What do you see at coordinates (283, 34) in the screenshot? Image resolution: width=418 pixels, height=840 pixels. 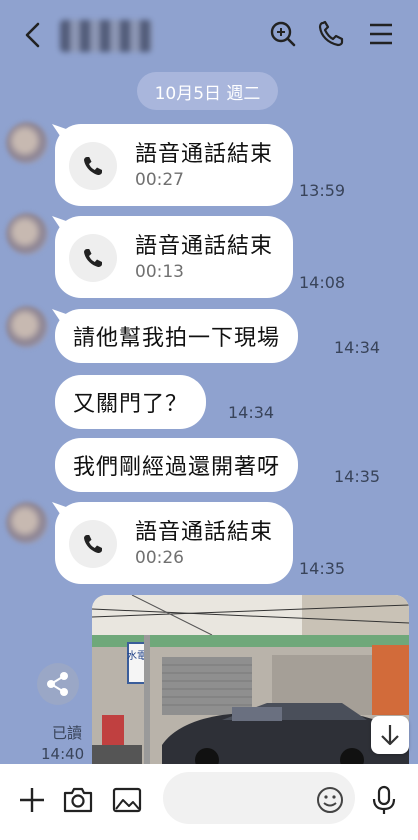 I see `search-icon` at bounding box center [283, 34].